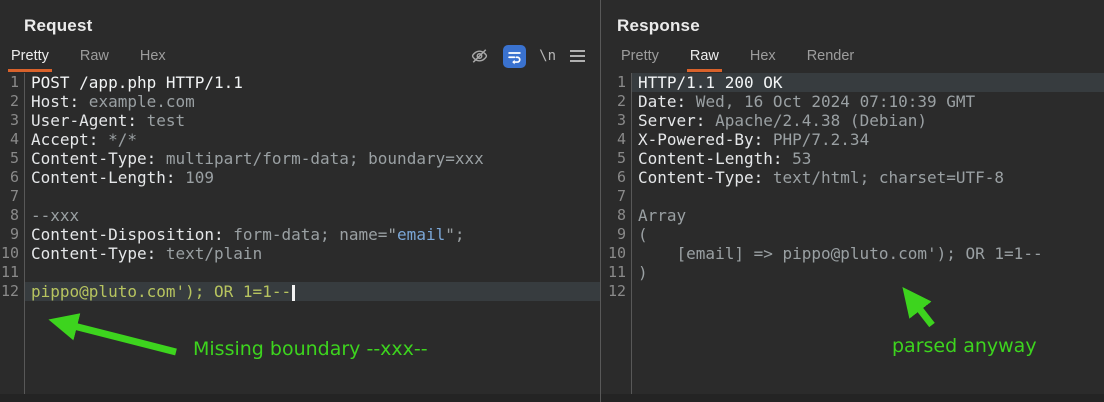 The image size is (1104, 402). I want to click on code-line-10: 10 Content-Type: text/plain, so click(300, 253).